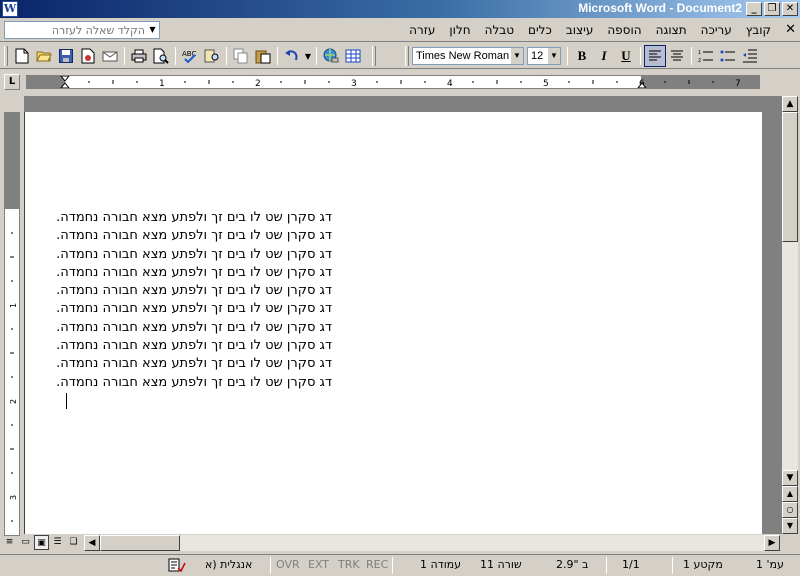 This screenshot has height=576, width=800. Describe the element at coordinates (393, 82) in the screenshot. I see `horizontal-ruler: 1 2 3 4 5 6 7` at that location.